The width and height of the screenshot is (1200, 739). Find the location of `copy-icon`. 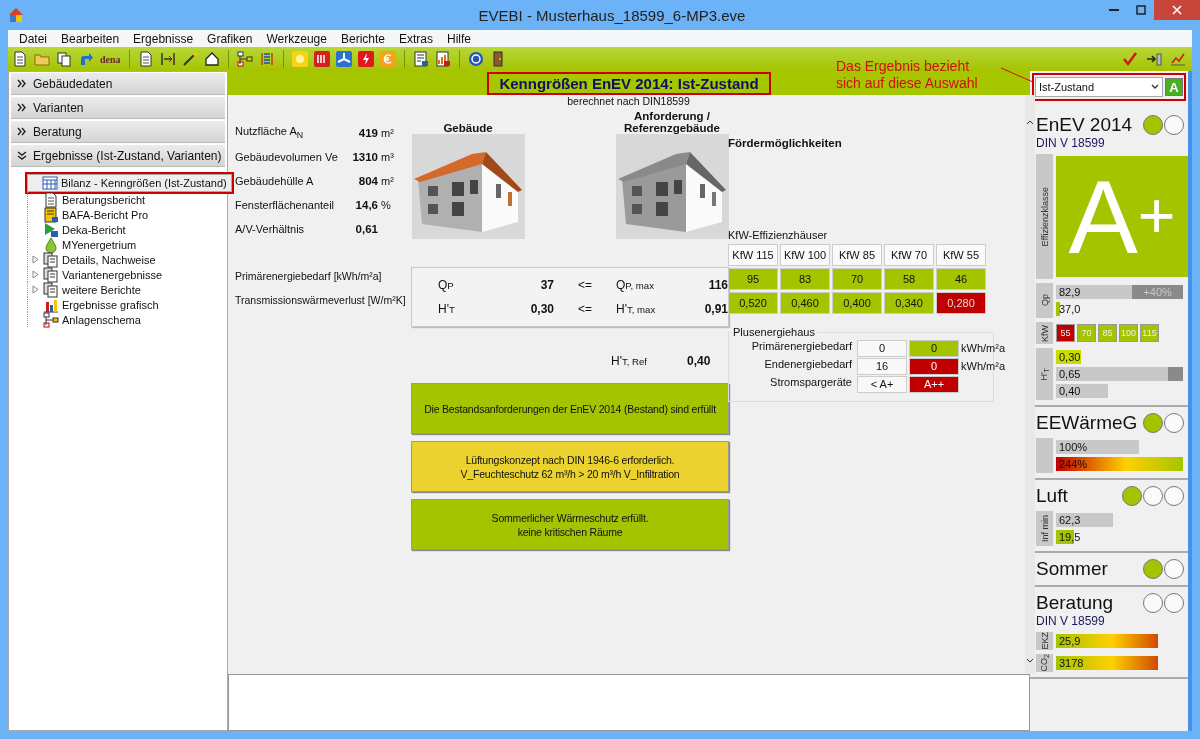

copy-icon is located at coordinates (64, 59).